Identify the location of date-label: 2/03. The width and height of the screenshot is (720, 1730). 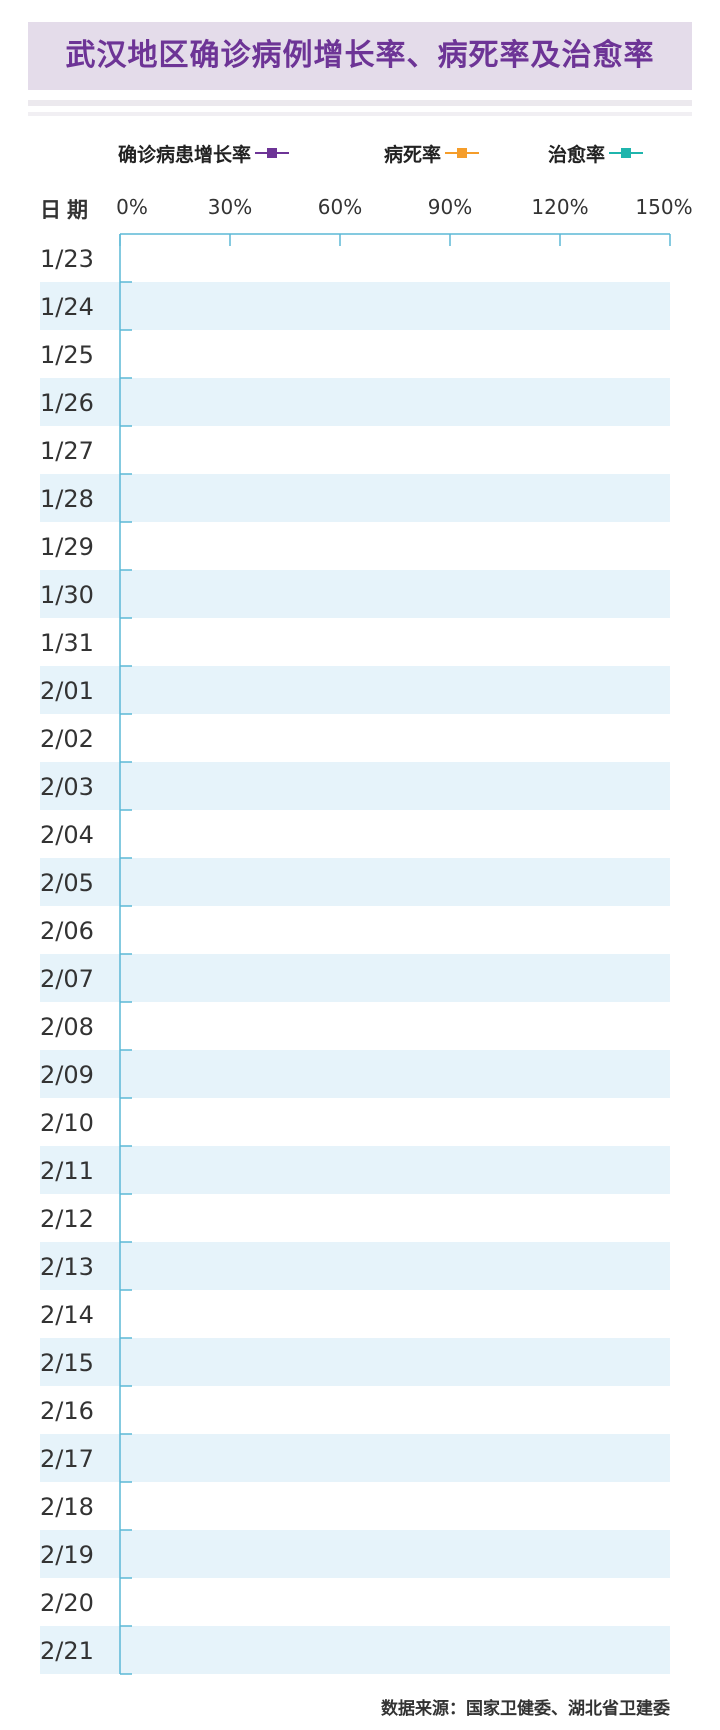
(67, 787).